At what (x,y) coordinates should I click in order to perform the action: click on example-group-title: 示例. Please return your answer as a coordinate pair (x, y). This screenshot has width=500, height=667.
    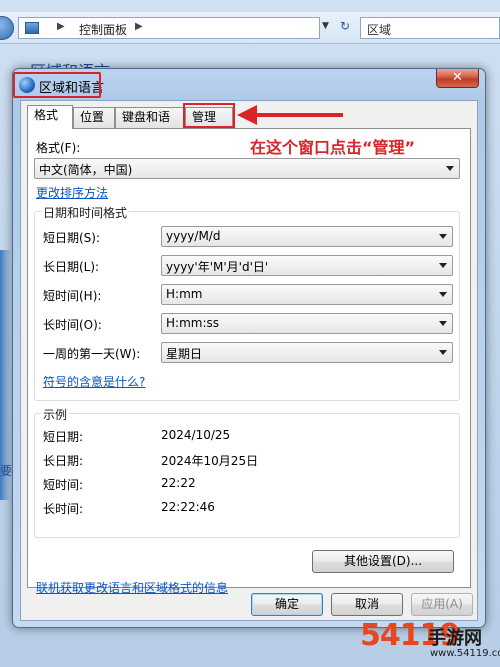
    Looking at the image, I should click on (55, 414).